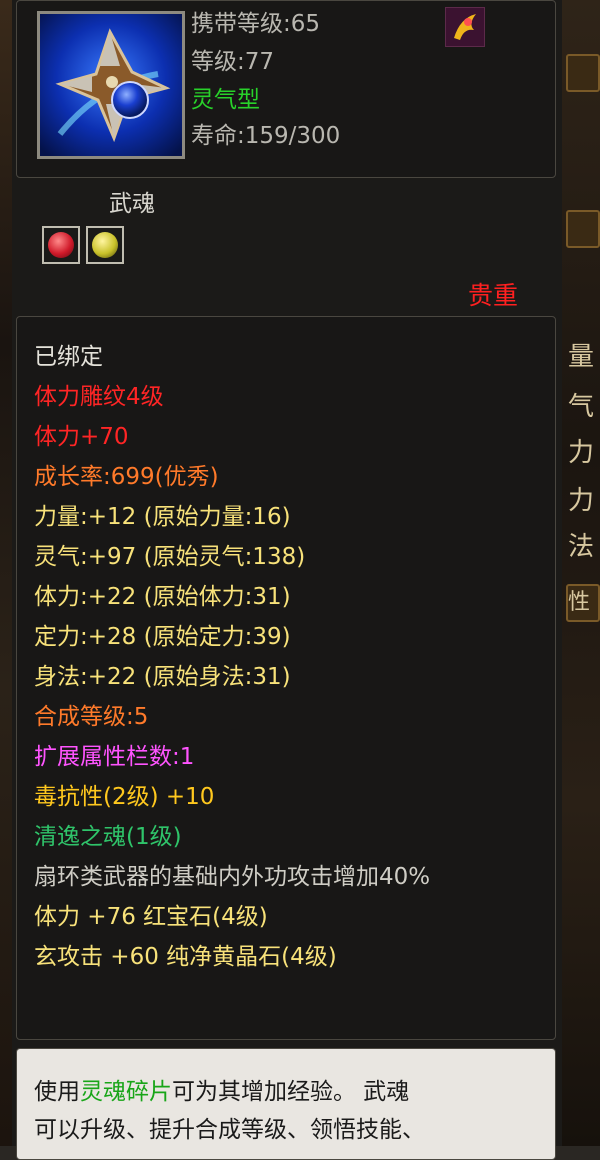  What do you see at coordinates (126, 1092) in the screenshot?
I see `soul-fragment-link: 灵魂碎片` at bounding box center [126, 1092].